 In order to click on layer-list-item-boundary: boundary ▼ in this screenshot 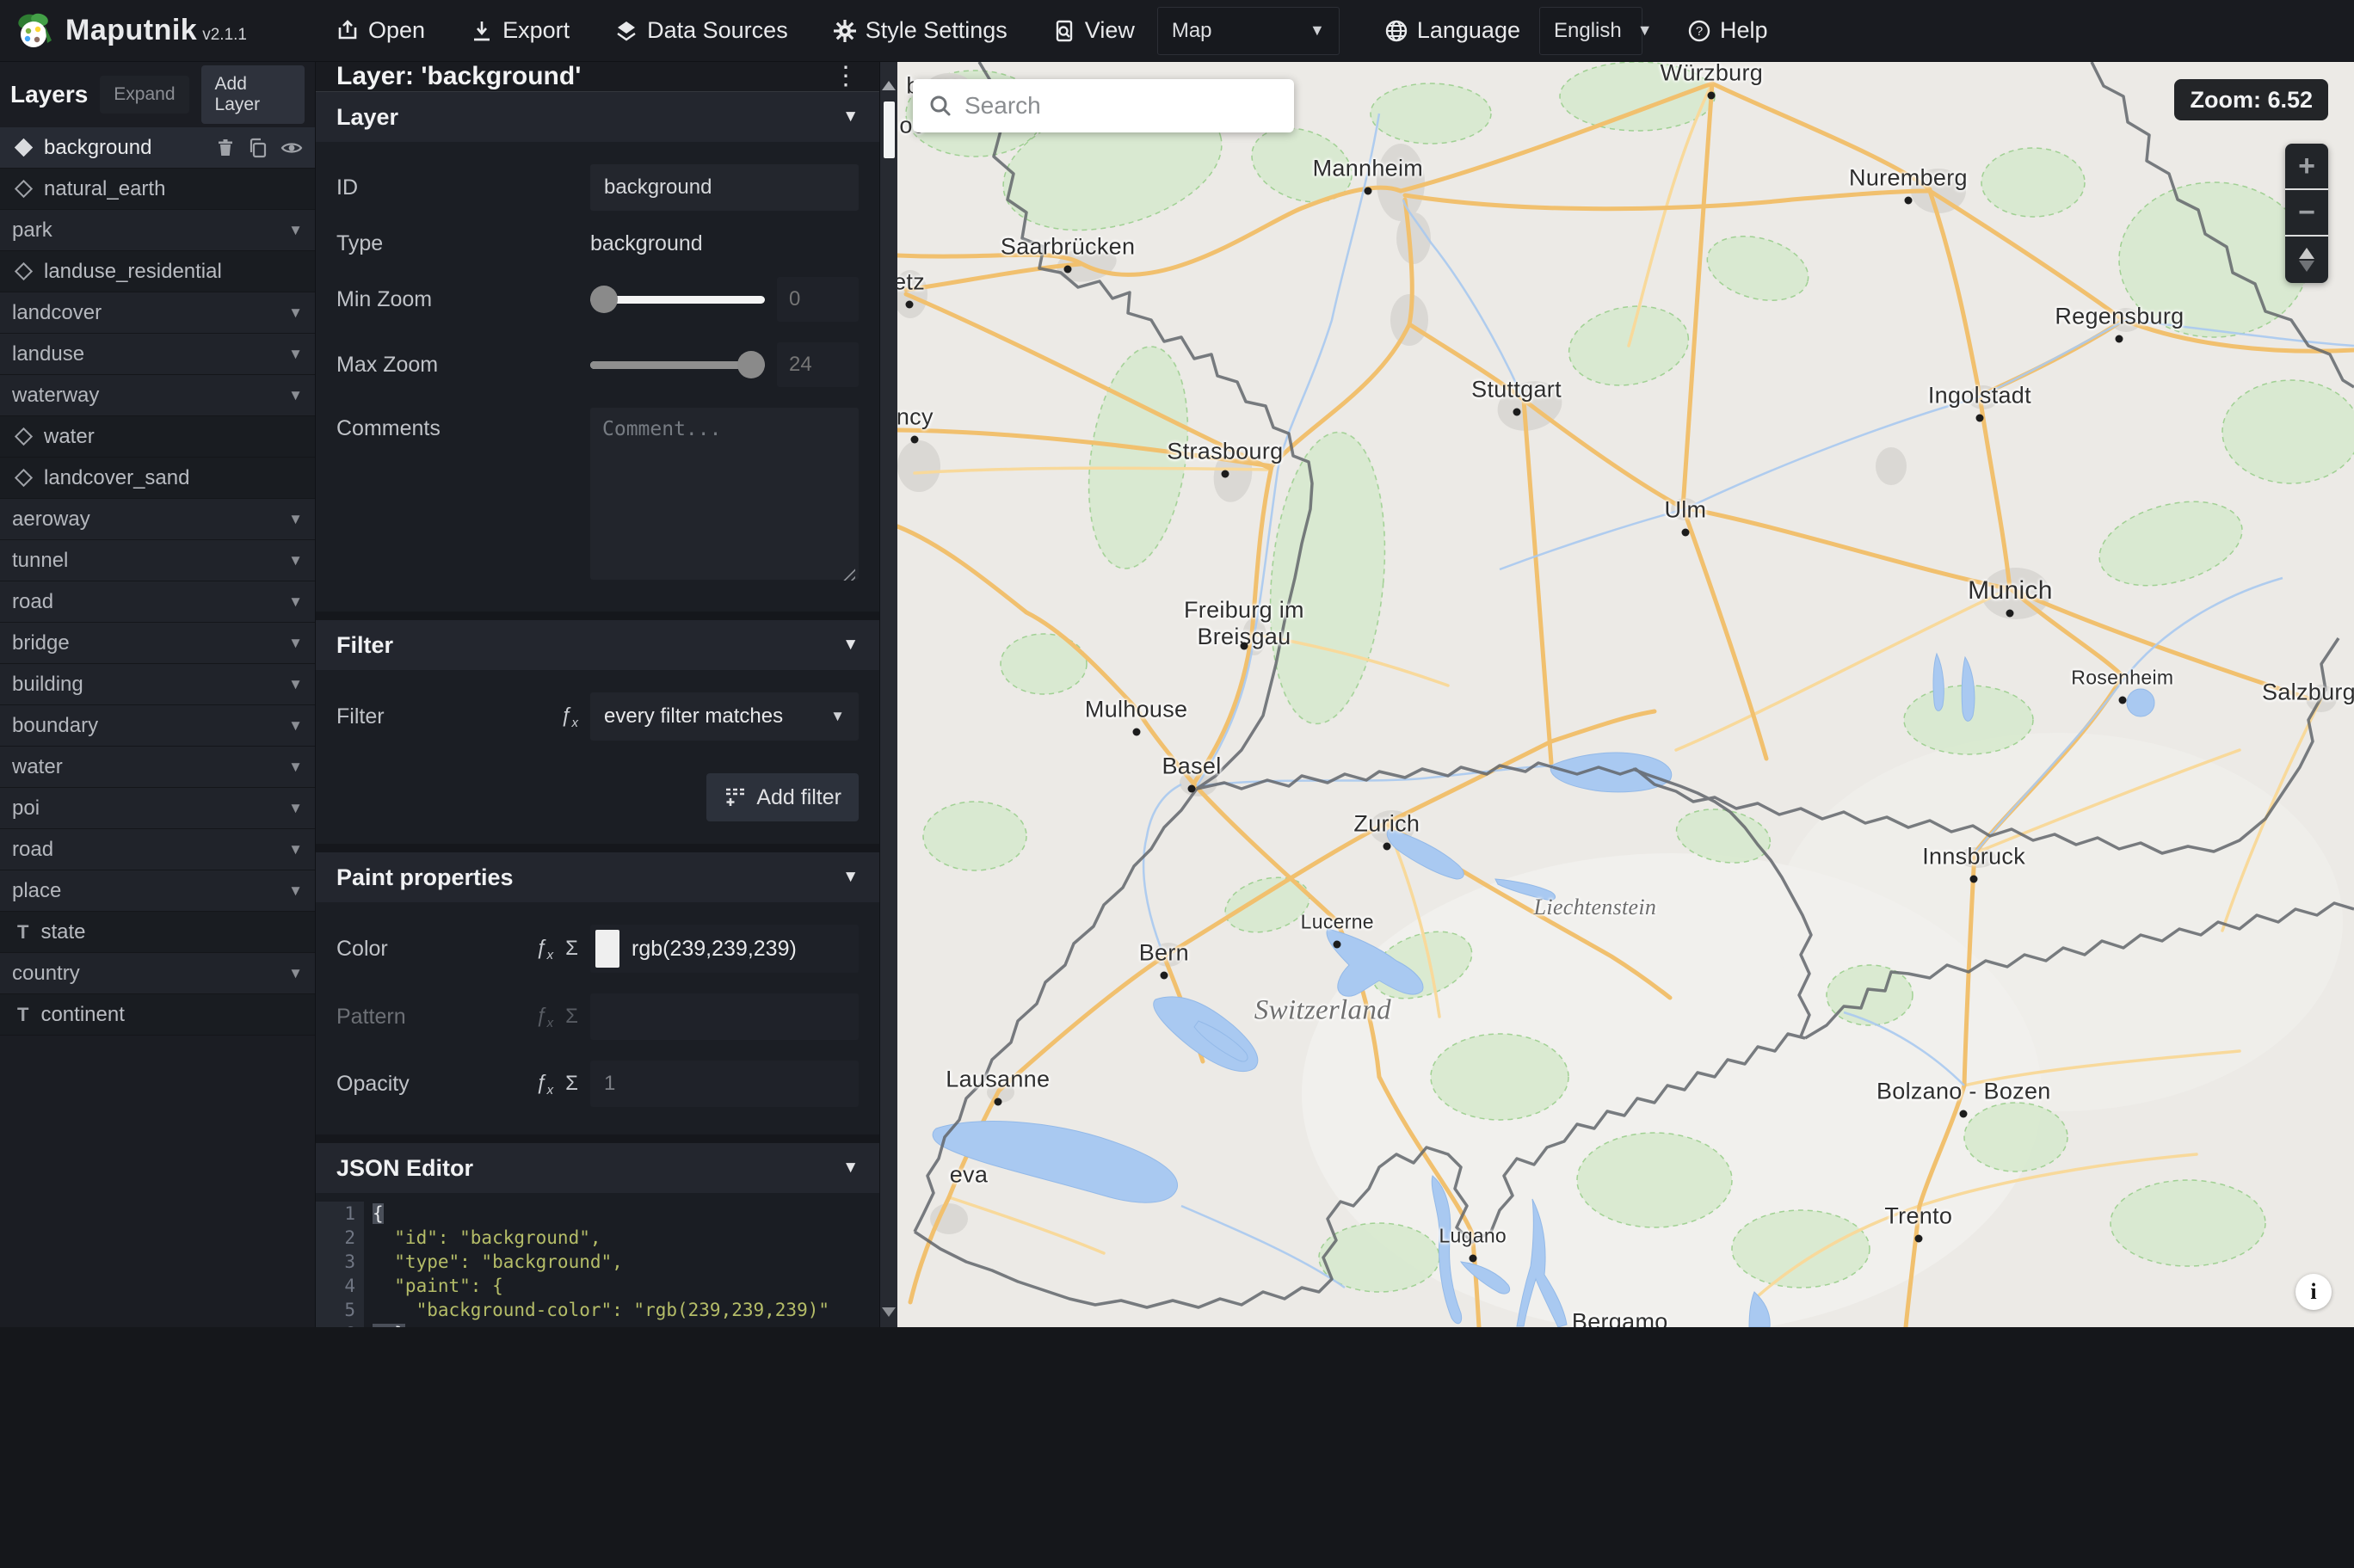, I will do `click(157, 726)`.